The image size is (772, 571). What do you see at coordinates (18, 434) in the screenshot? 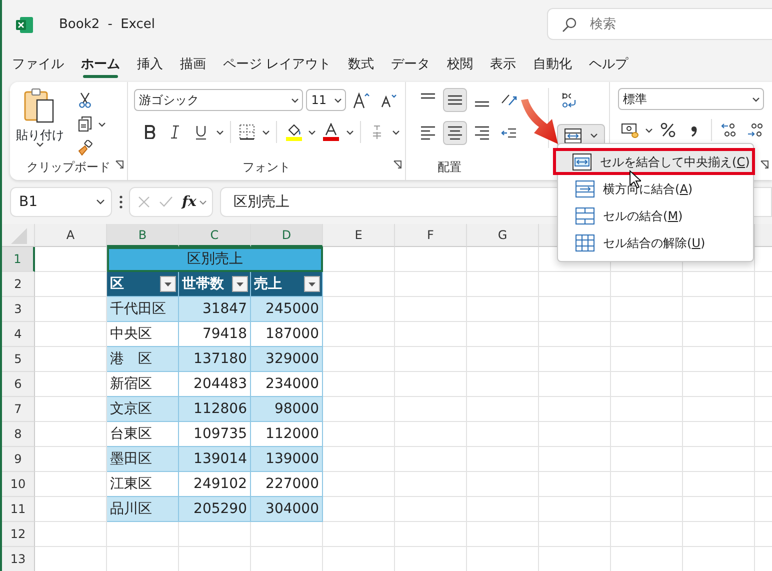
I see `row-header: 8` at bounding box center [18, 434].